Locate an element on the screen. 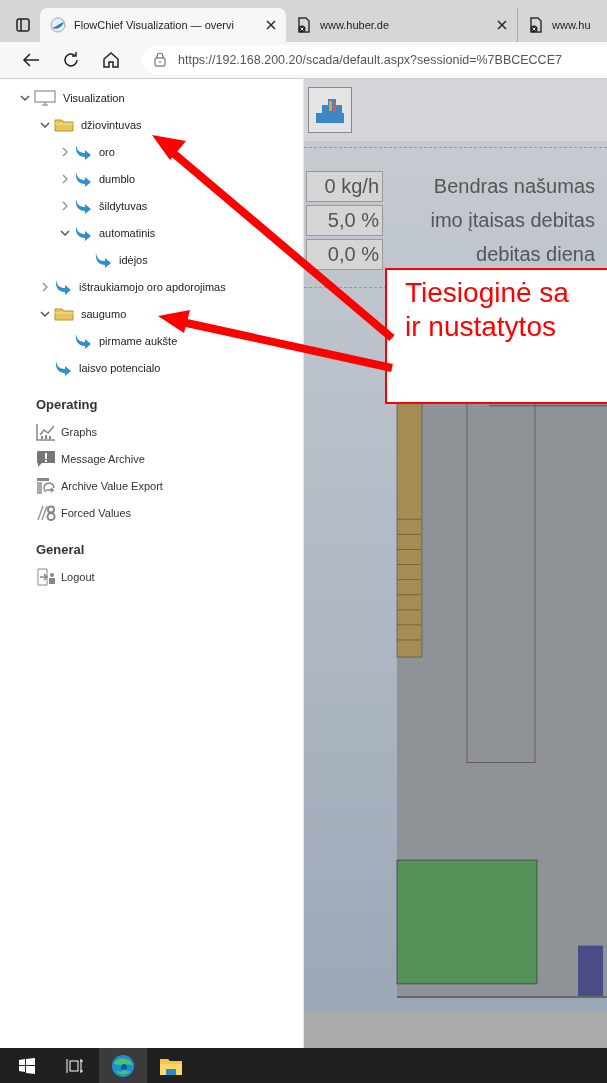 The image size is (607, 1083). menu-item: Graphs is located at coordinates (79, 431).